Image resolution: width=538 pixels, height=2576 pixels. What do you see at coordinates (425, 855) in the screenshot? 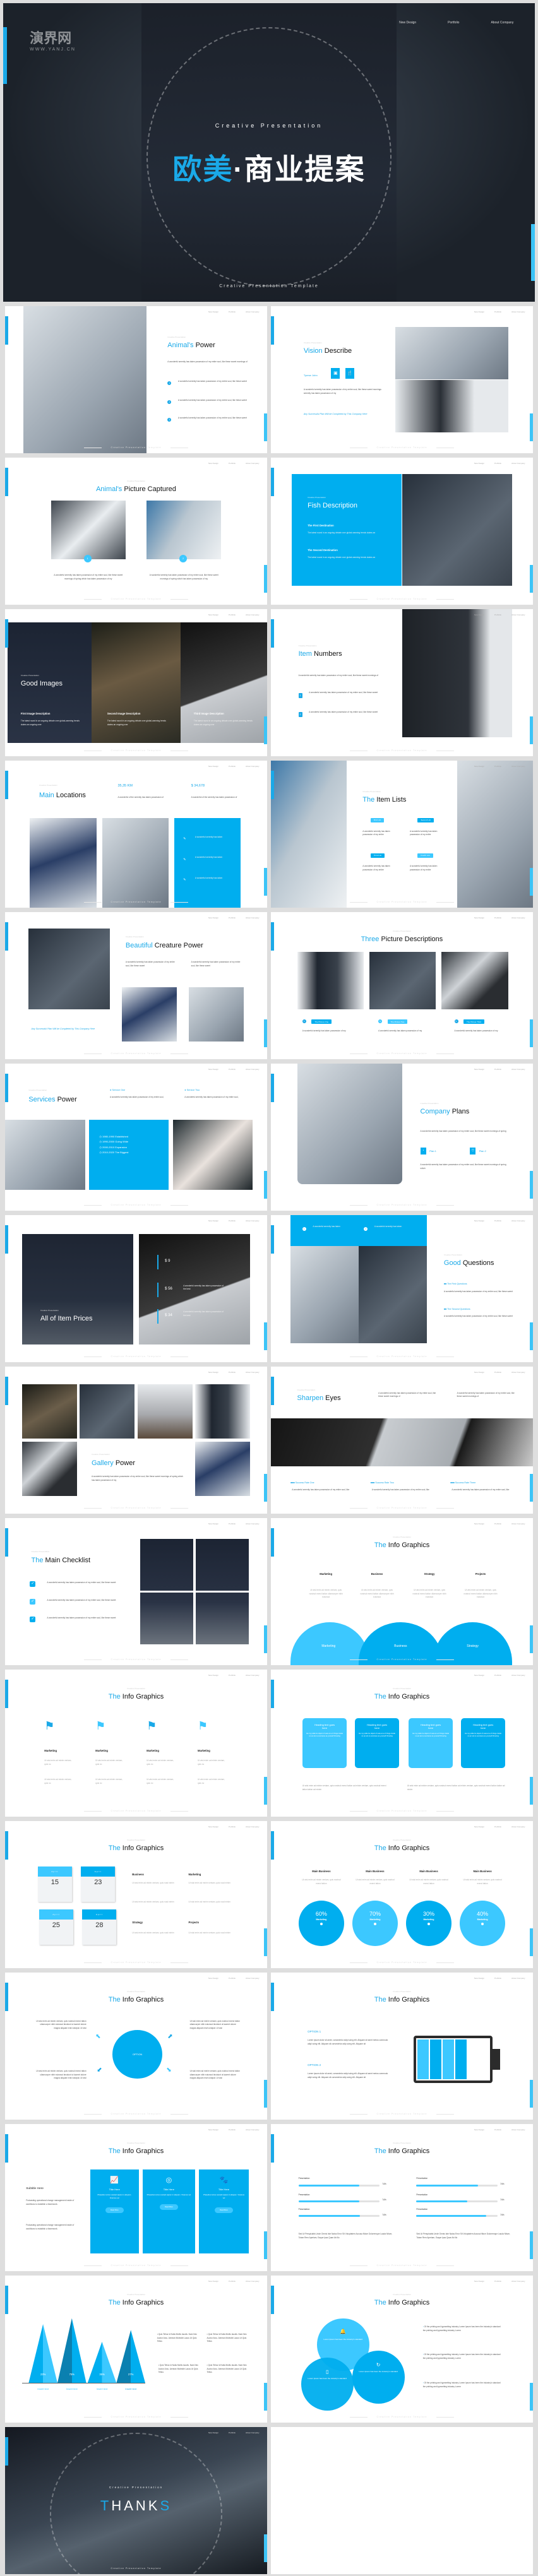
I see `list-badge: Fourth List` at bounding box center [425, 855].